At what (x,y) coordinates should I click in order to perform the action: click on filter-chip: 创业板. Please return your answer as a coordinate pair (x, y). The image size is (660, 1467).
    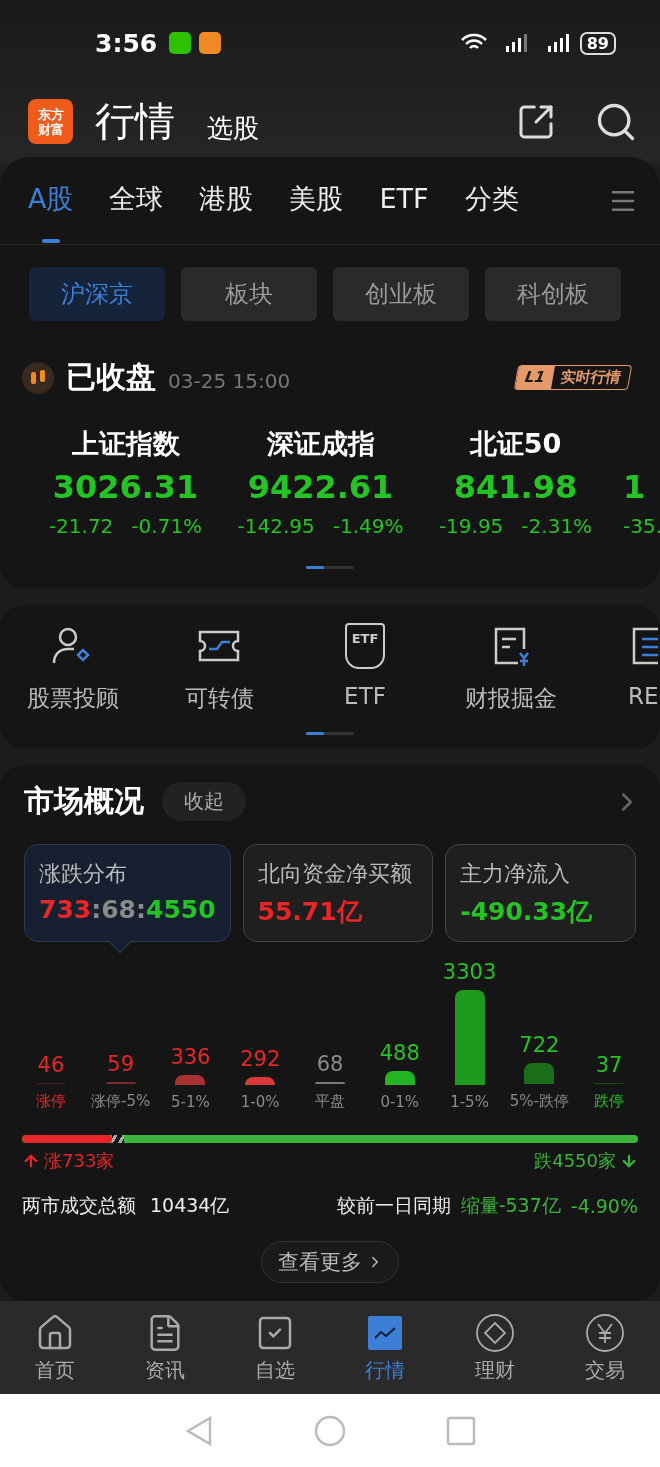
    Looking at the image, I should click on (401, 294).